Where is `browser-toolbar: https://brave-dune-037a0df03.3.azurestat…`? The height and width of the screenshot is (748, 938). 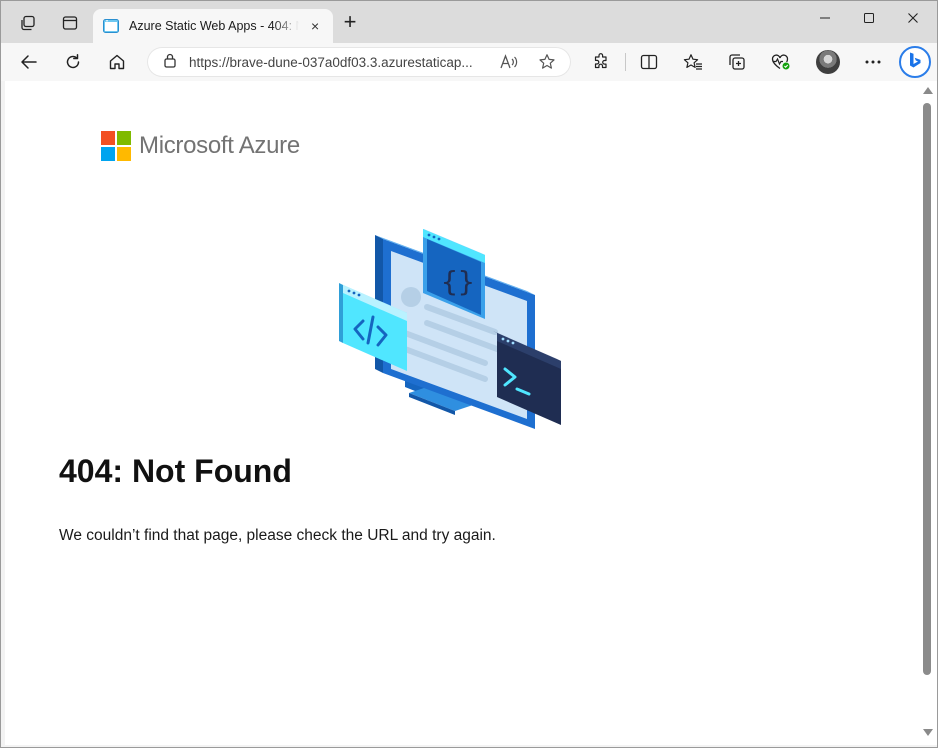 browser-toolbar: https://brave-dune-037a0df03.3.azurestat… is located at coordinates (469, 62).